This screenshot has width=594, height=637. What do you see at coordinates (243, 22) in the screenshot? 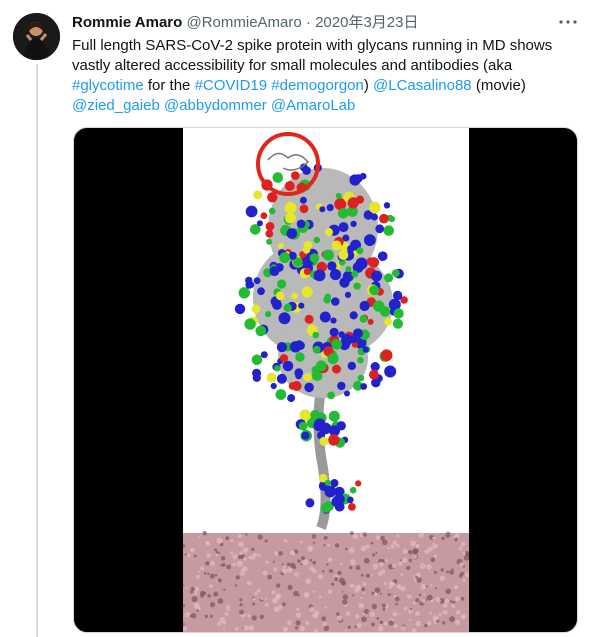
I see `author-handle: @RommieAmaro` at bounding box center [243, 22].